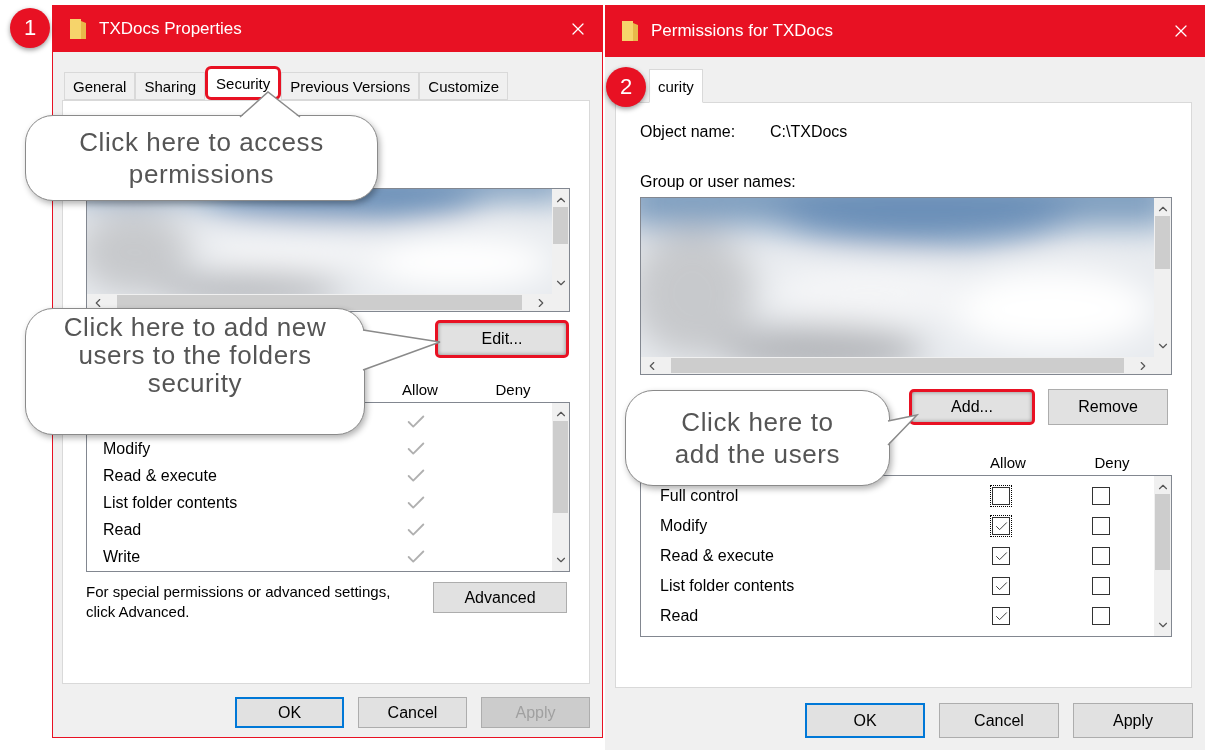 The height and width of the screenshot is (750, 1205). What do you see at coordinates (903, 430) in the screenshot?
I see `callout-tail` at bounding box center [903, 430].